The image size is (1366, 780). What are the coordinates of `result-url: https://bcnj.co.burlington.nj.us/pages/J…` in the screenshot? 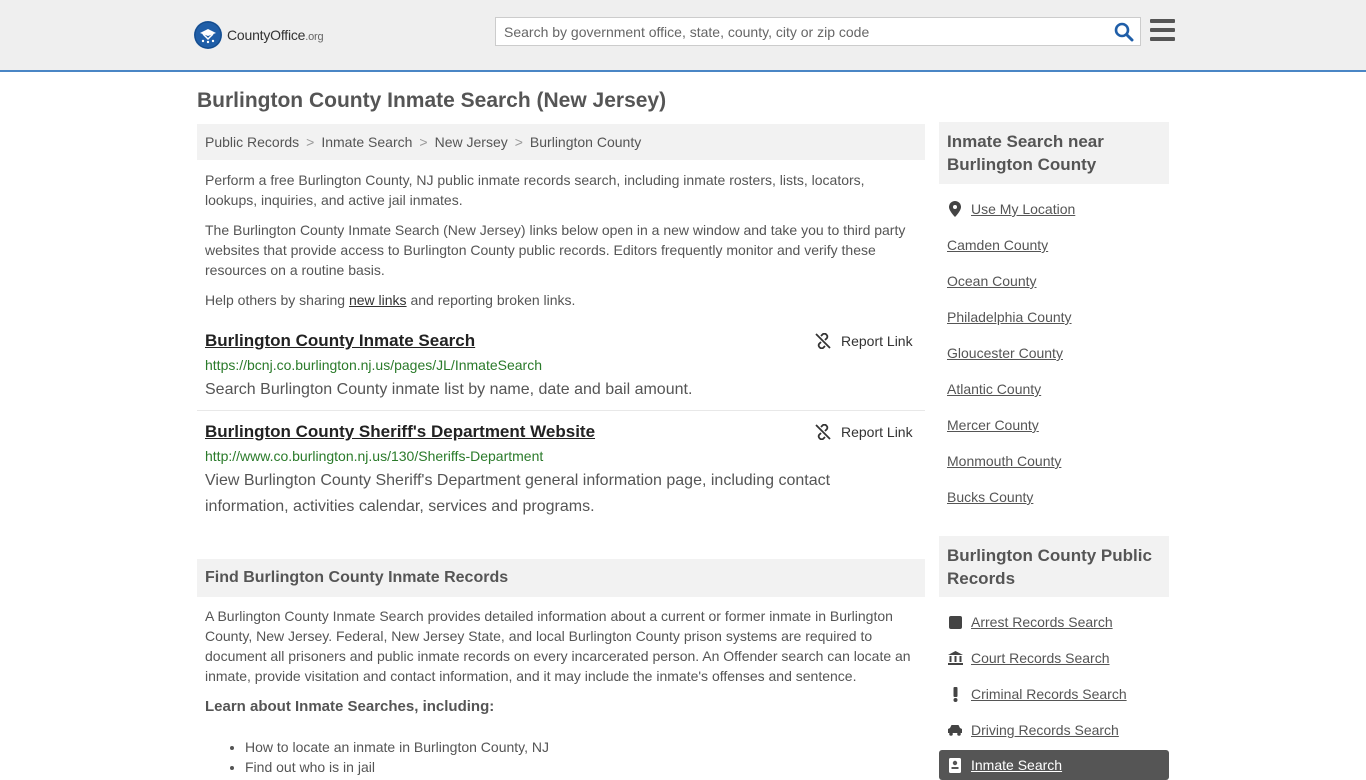 It's located at (373, 365).